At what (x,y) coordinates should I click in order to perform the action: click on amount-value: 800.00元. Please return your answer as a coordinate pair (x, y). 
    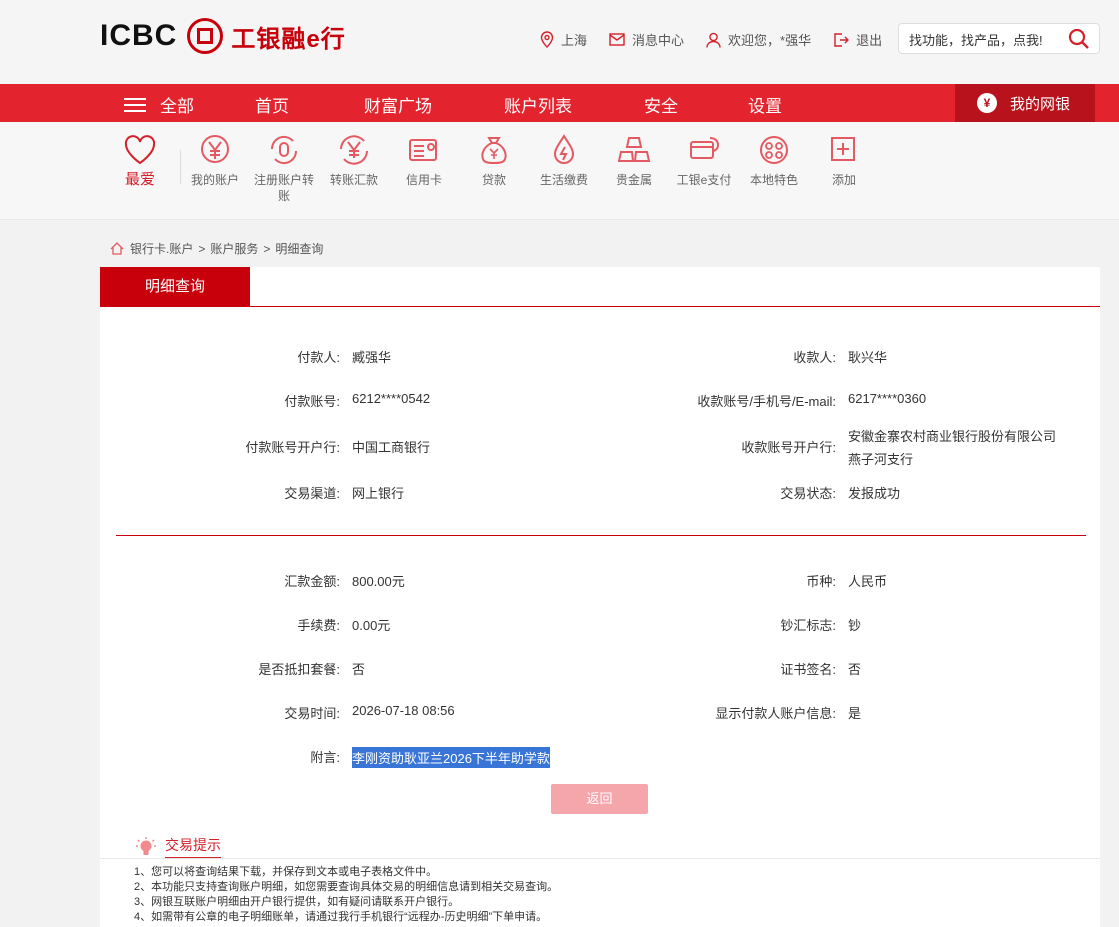
    Looking at the image, I should click on (378, 581).